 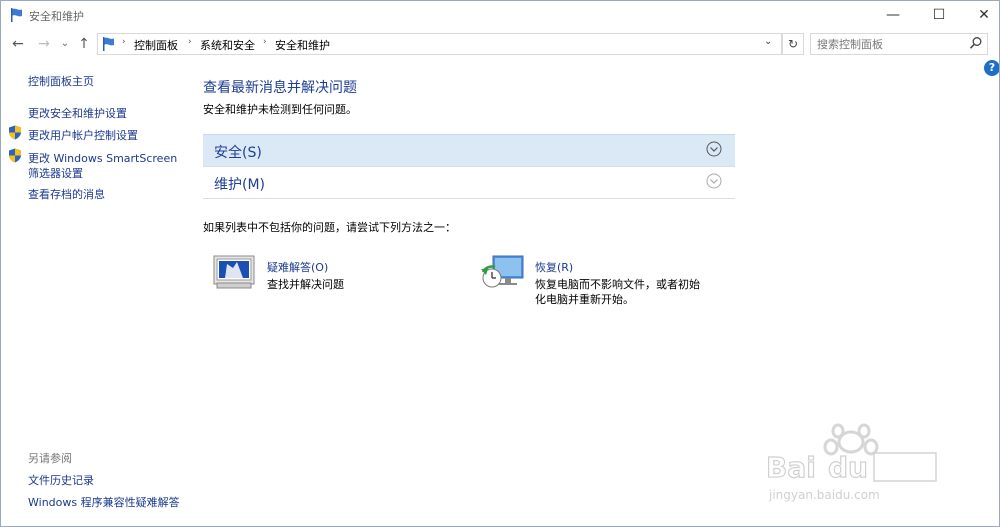 I want to click on sidebar-item-smartscreen: 更改 Windows SmartScreen, so click(x=102, y=158).